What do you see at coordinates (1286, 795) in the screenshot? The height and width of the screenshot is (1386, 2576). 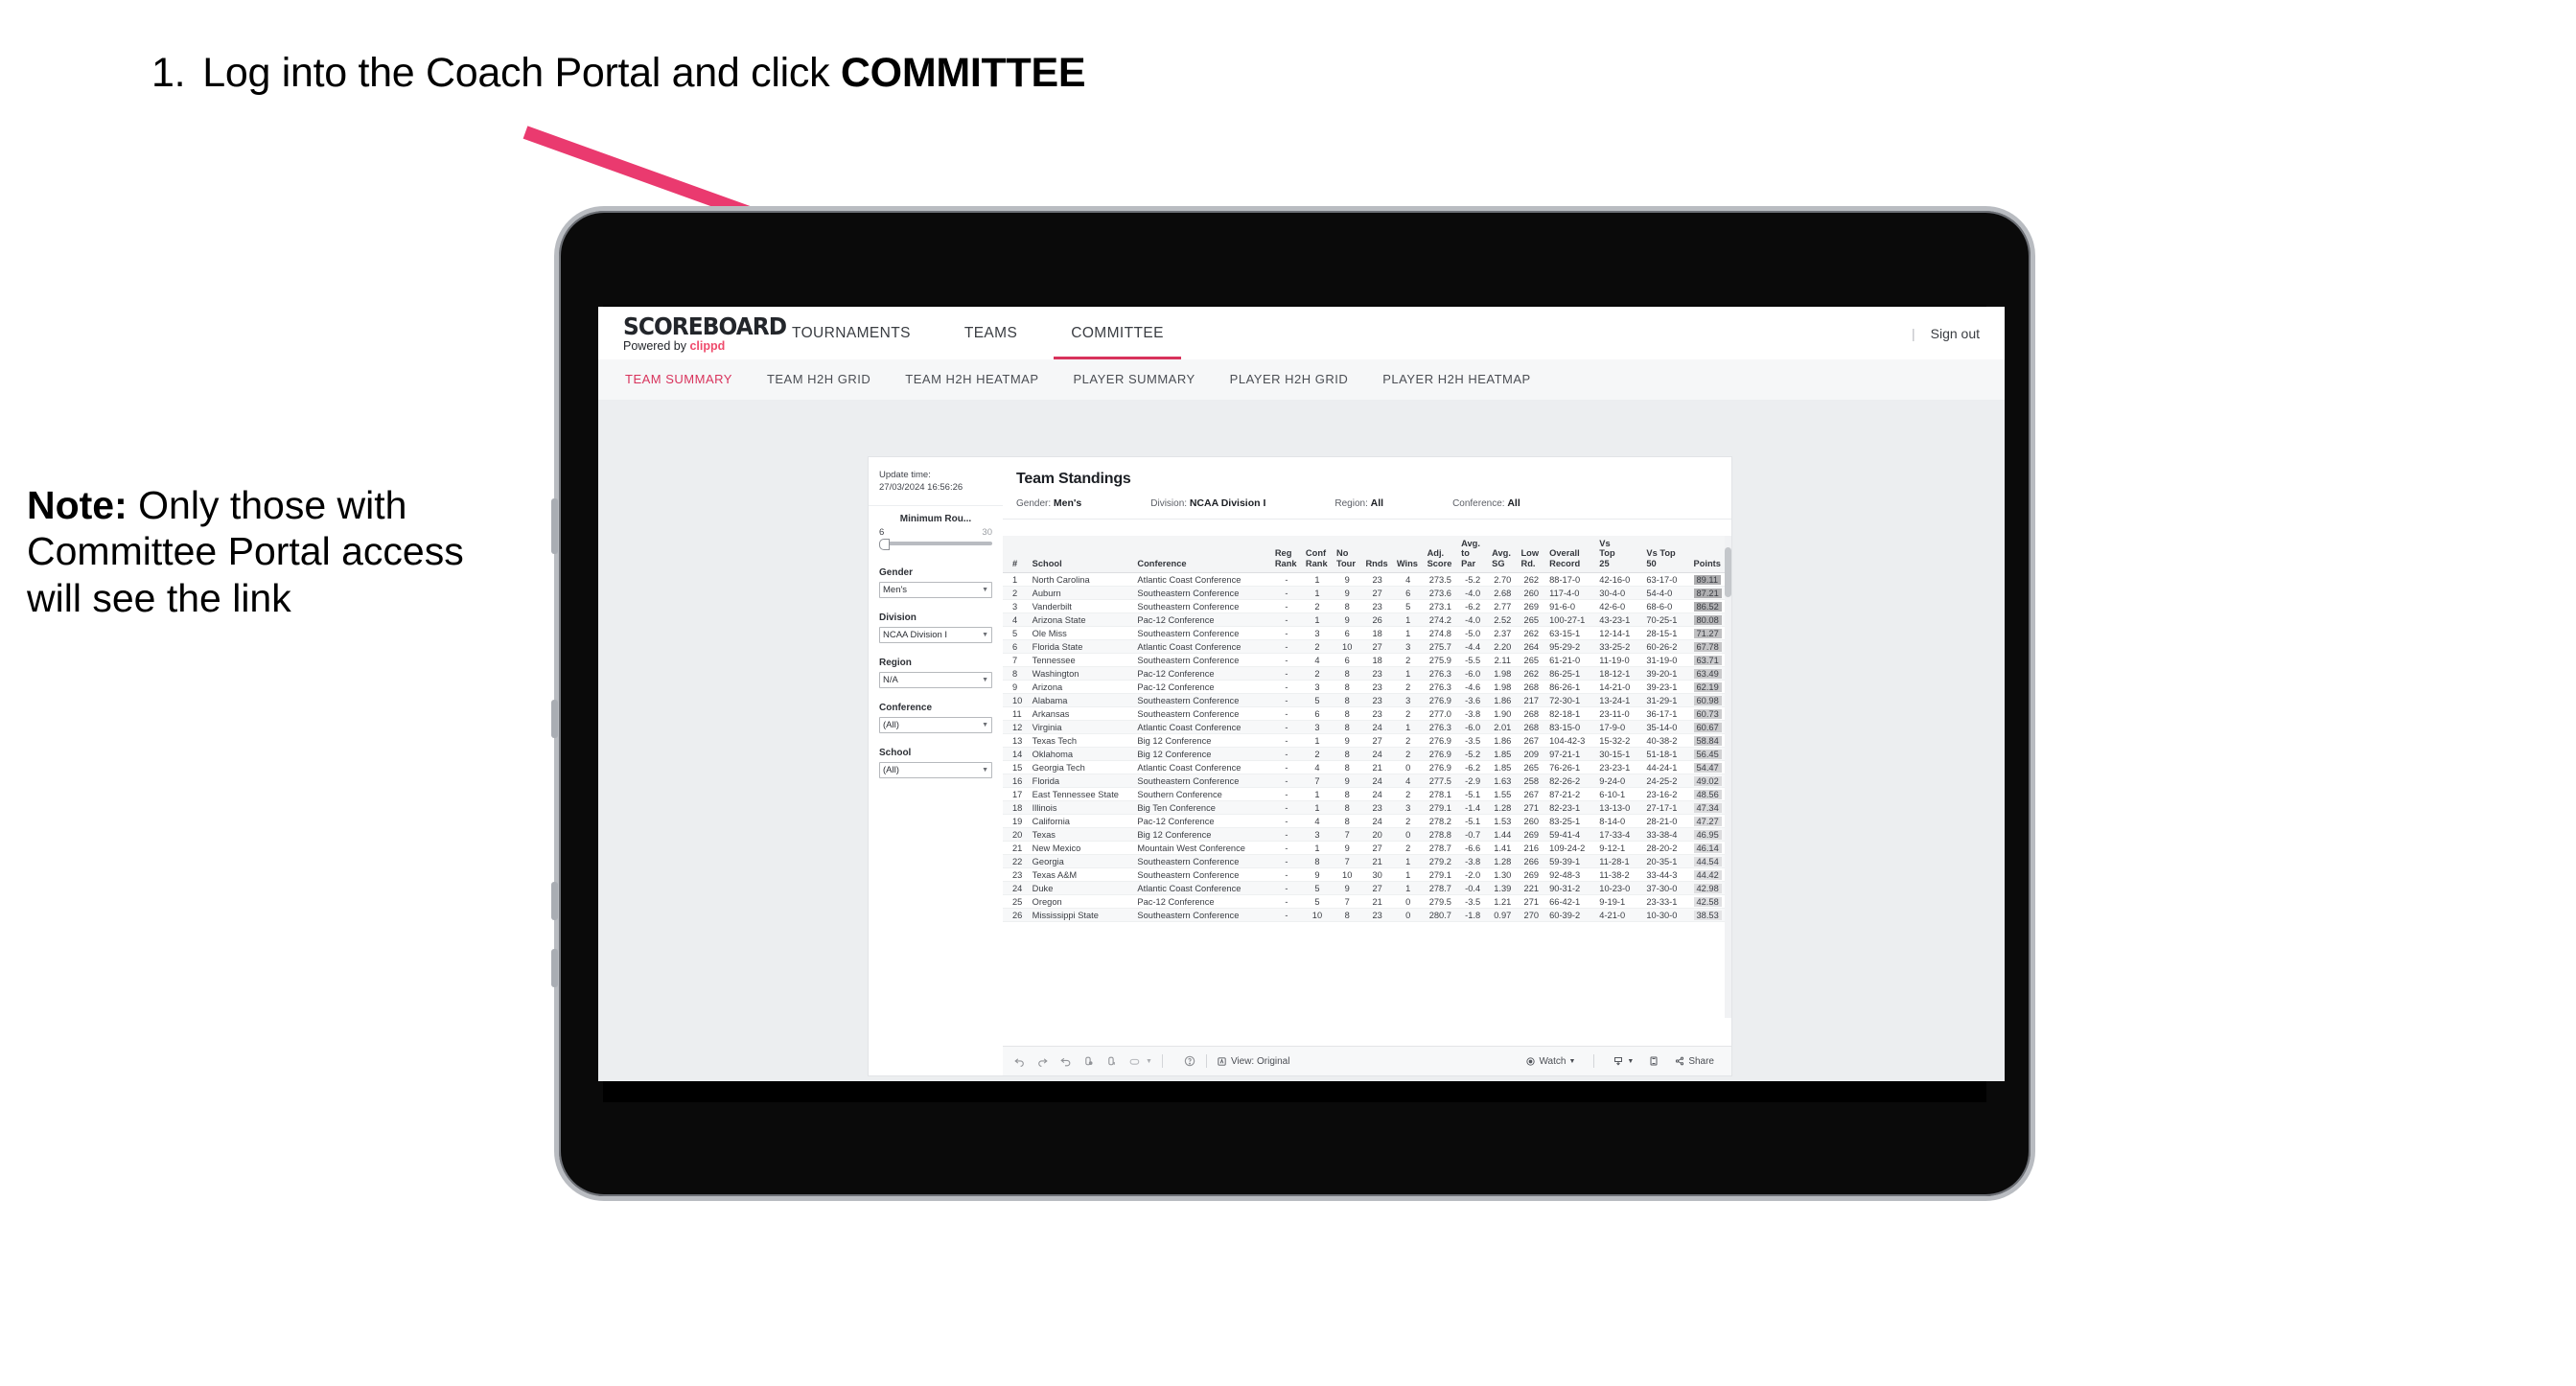 I see `cell-reg-rank: -` at bounding box center [1286, 795].